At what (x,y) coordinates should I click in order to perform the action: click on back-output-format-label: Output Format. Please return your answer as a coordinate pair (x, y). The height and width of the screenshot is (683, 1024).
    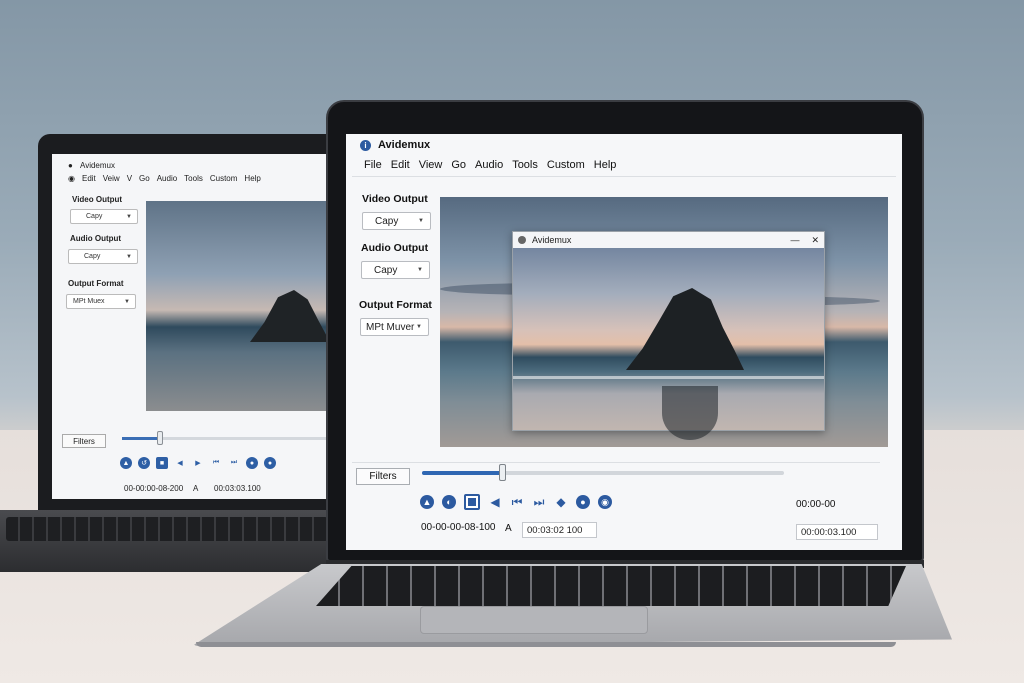
    Looking at the image, I should click on (96, 283).